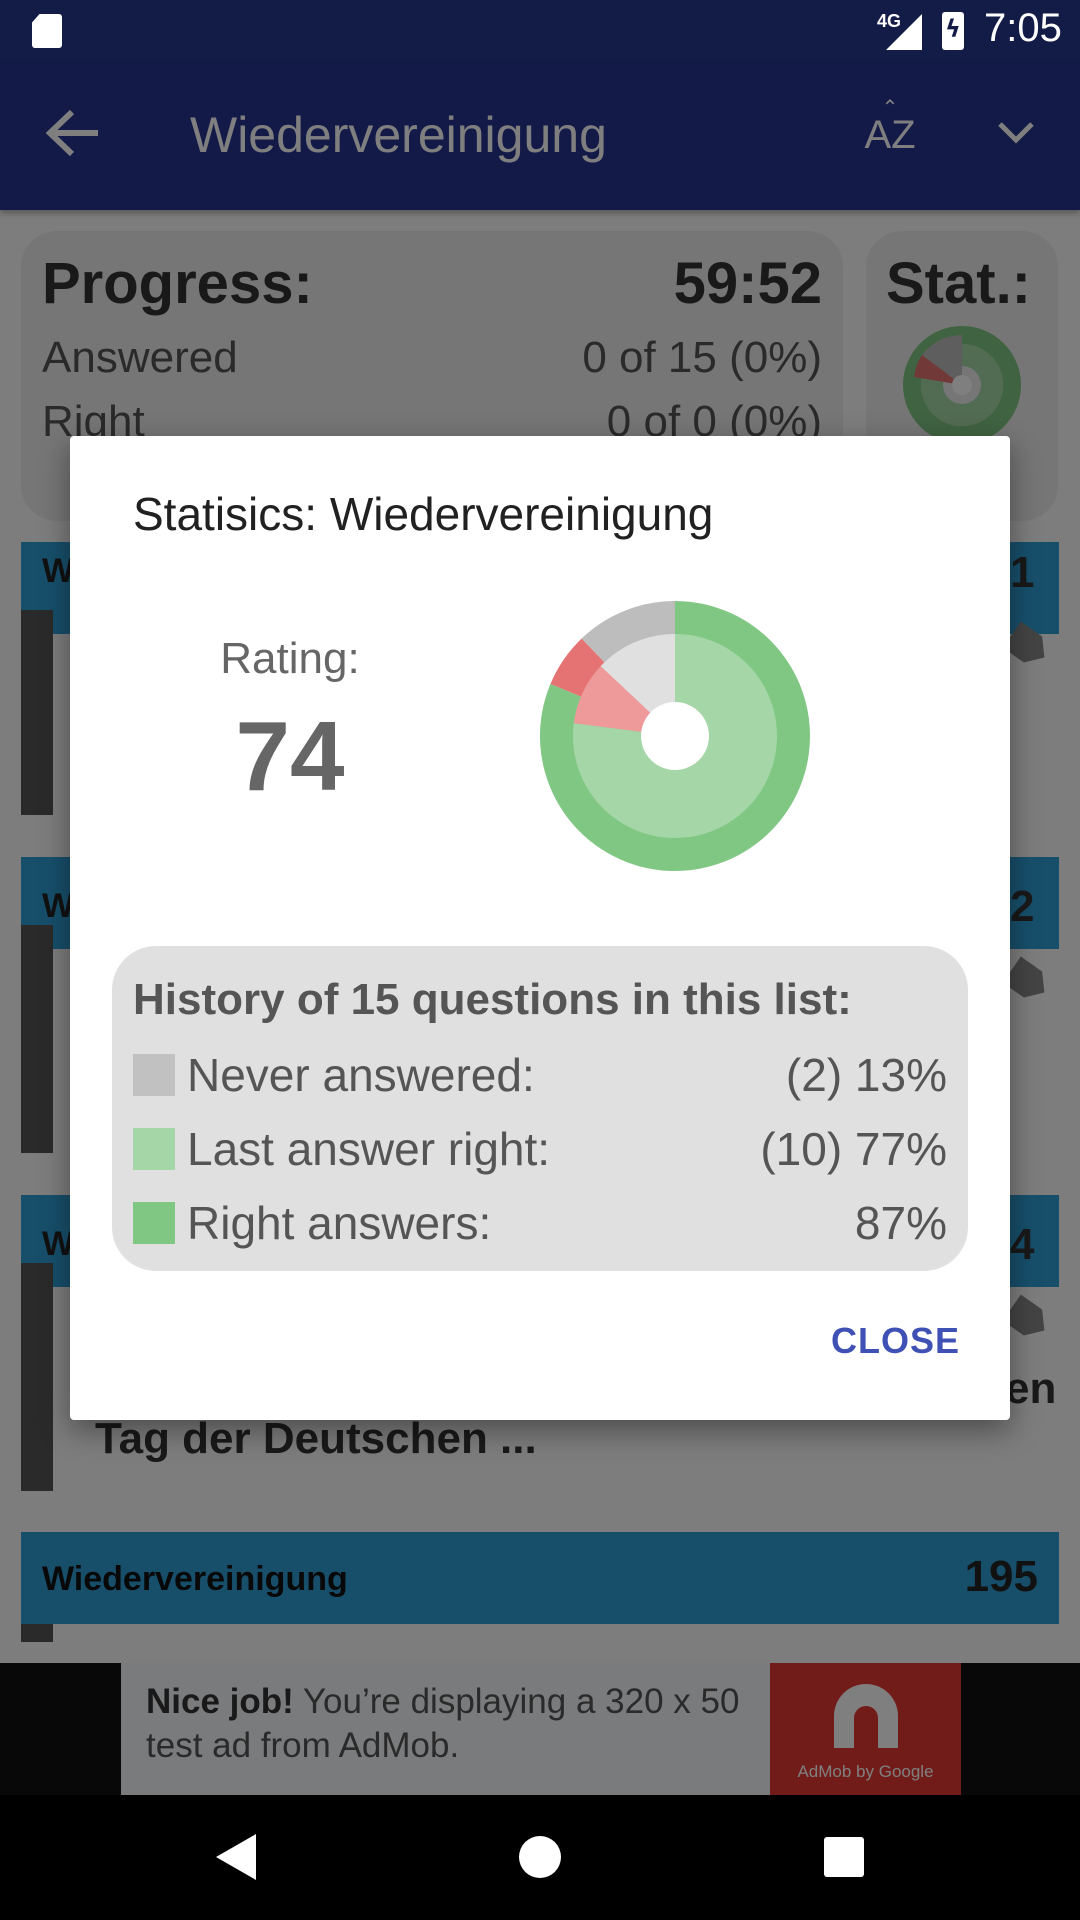 Image resolution: width=1080 pixels, height=1920 pixels. I want to click on history-value: (2) 13%, so click(866, 1075).